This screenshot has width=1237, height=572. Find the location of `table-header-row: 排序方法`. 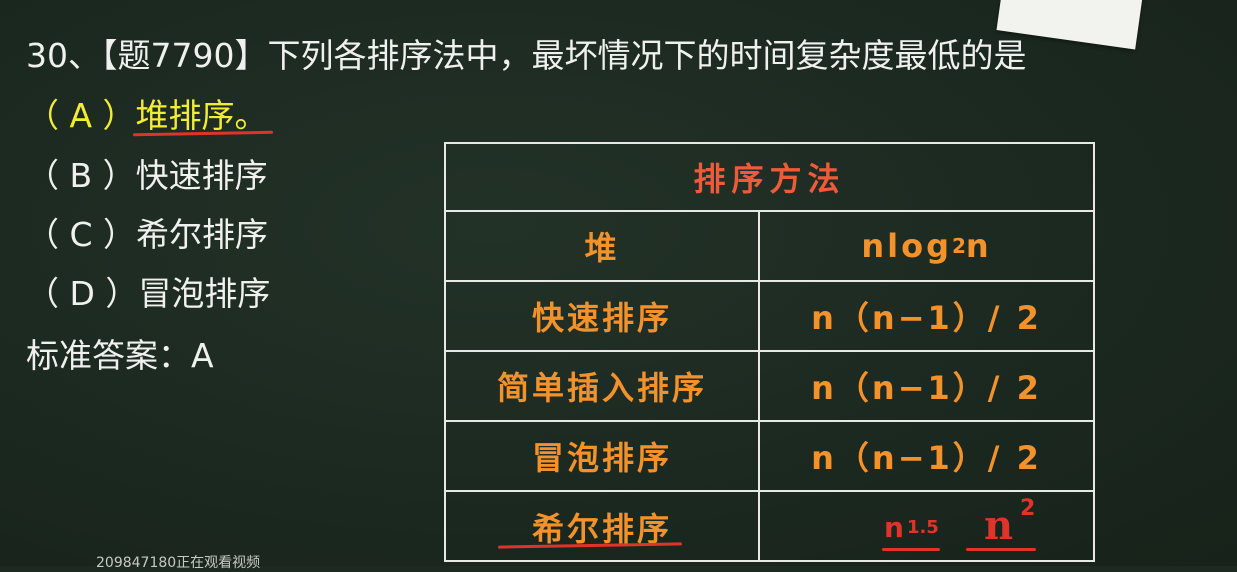

table-header-row: 排序方法 is located at coordinates (769, 177).